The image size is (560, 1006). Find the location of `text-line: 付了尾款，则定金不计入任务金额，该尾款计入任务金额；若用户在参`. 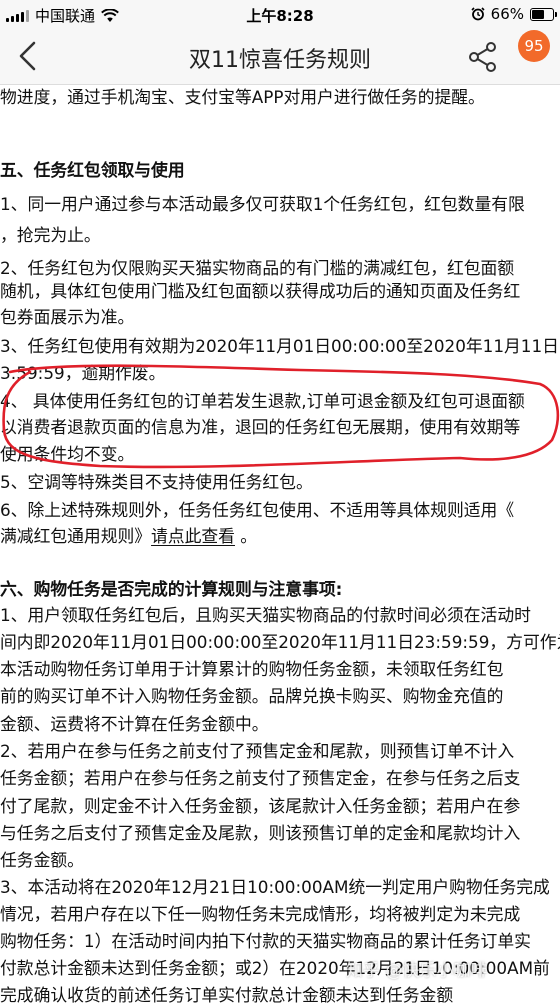

text-line: 付了尾款，则定金不计入任务金额，该尾款计入任务金额；若用户在参 is located at coordinates (260, 806).